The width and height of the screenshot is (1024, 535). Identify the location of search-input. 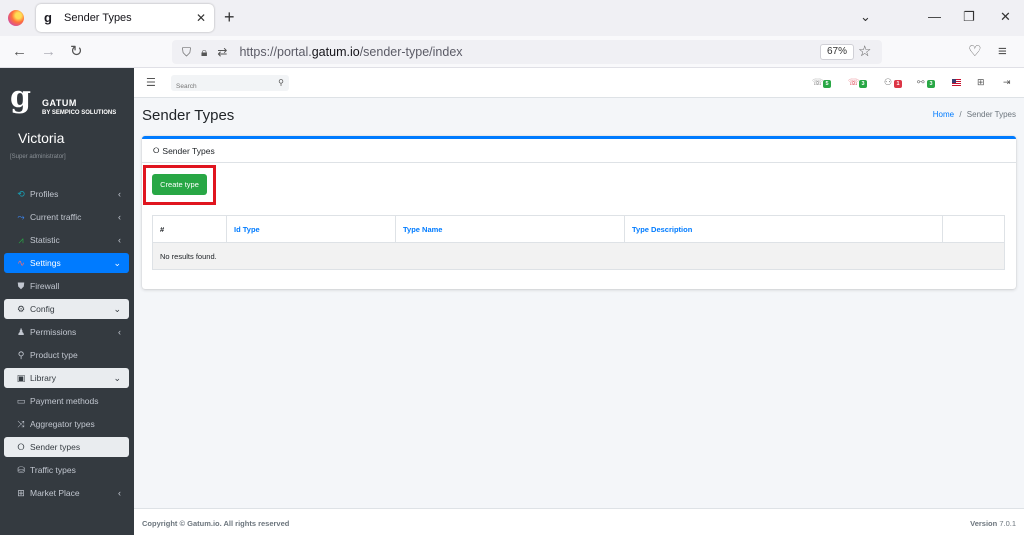
(221, 86).